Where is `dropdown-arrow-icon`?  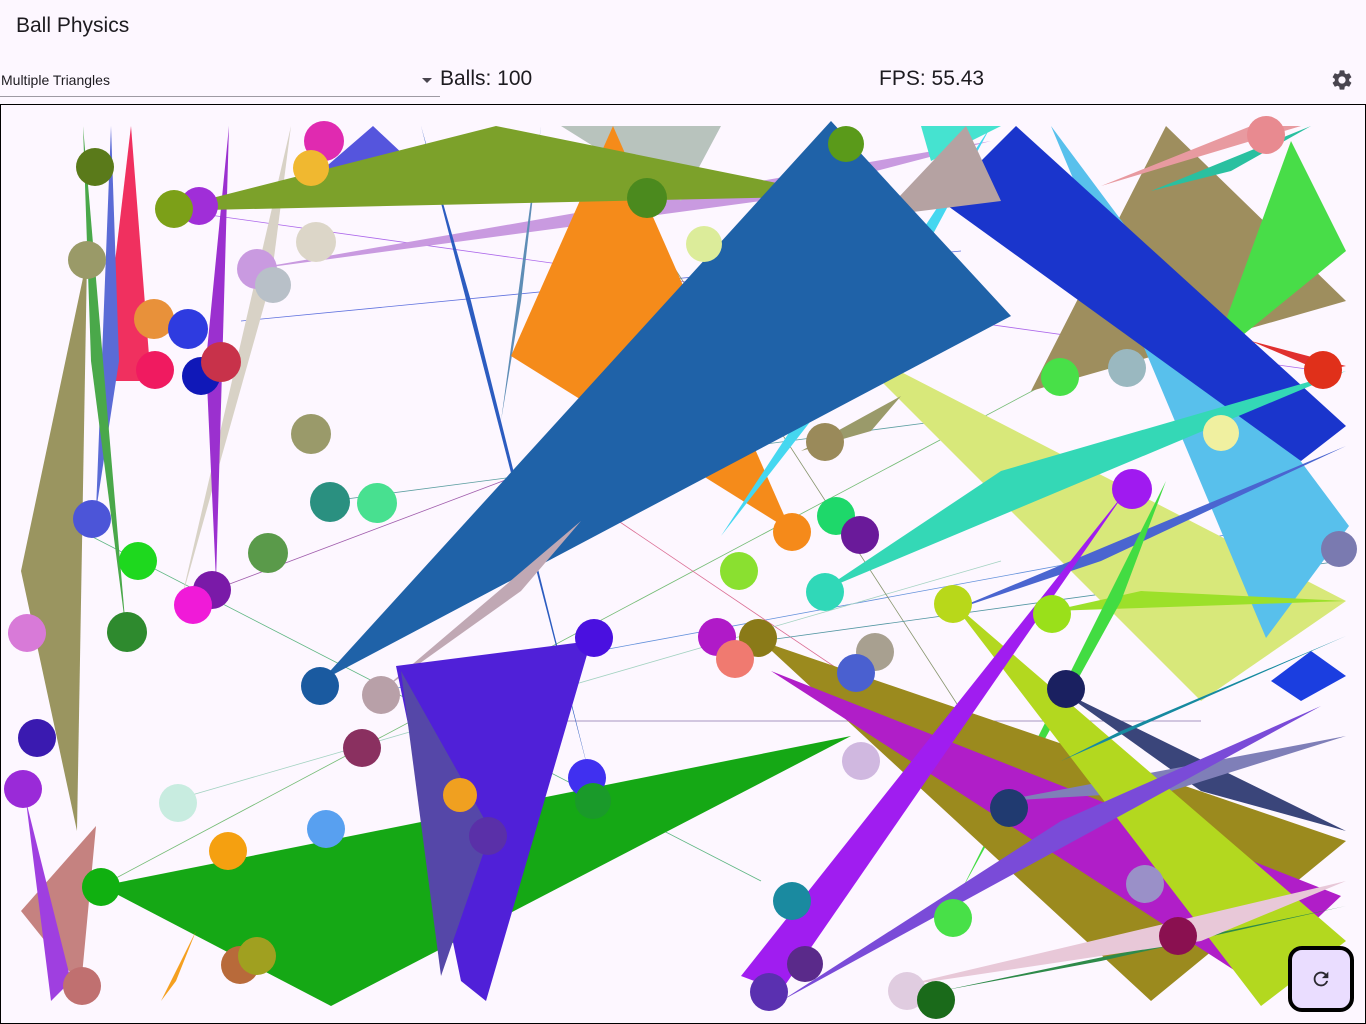 dropdown-arrow-icon is located at coordinates (427, 80).